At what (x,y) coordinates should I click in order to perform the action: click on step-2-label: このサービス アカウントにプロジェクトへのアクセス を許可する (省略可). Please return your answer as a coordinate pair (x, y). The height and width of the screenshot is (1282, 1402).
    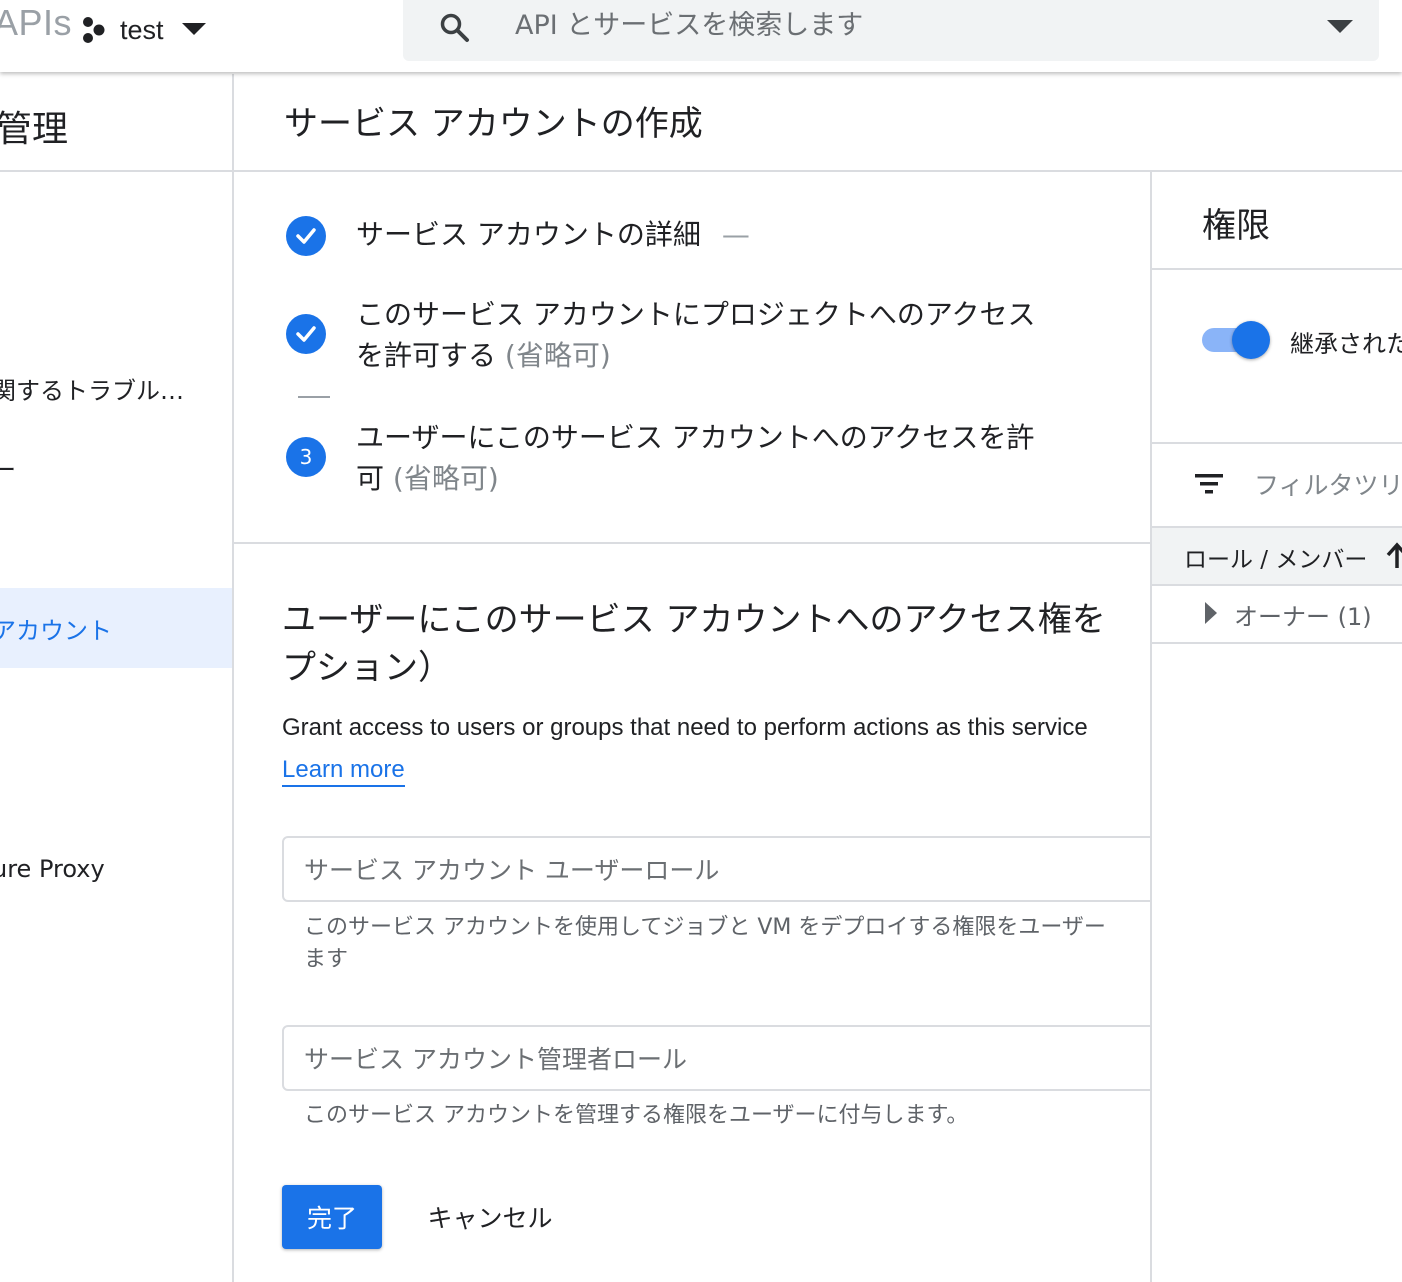
    Looking at the image, I should click on (696, 335).